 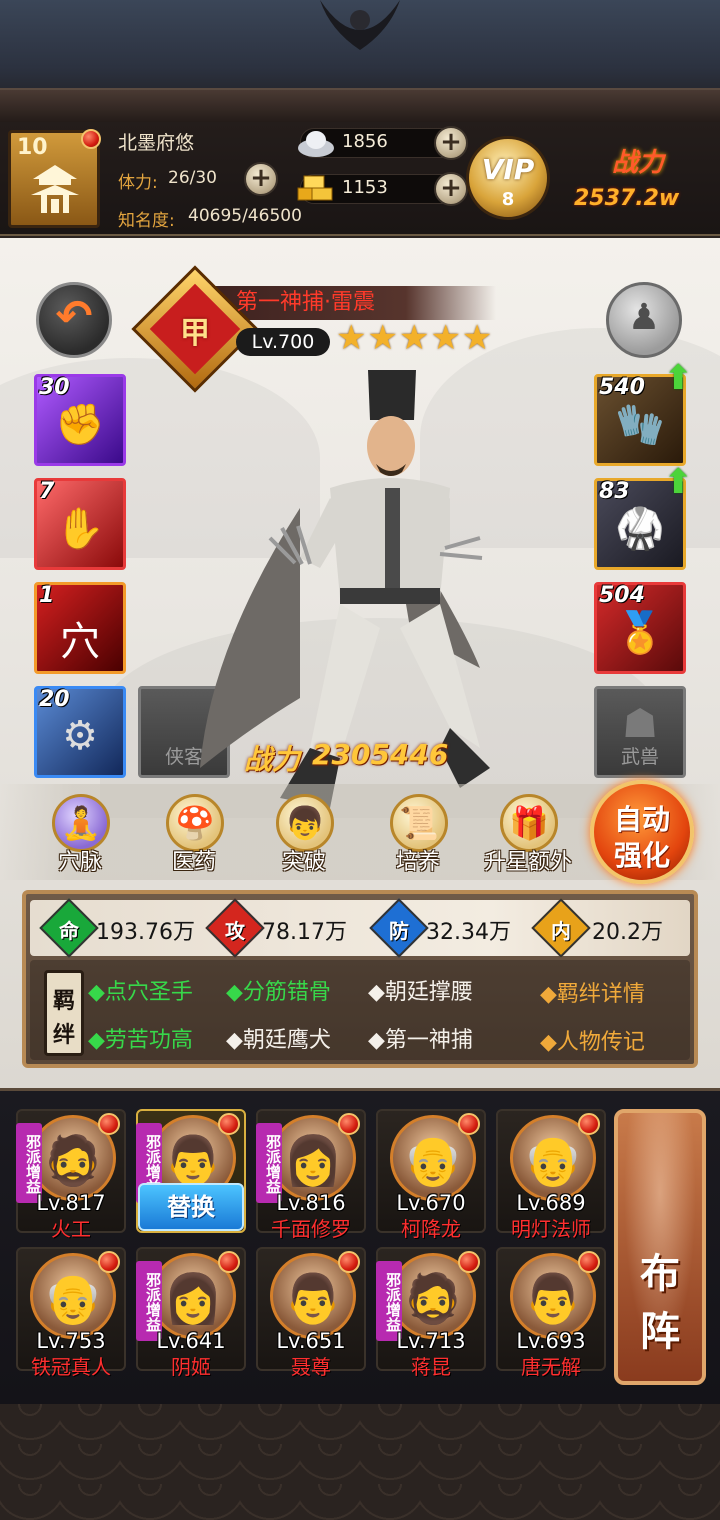 What do you see at coordinates (235, 931) in the screenshot?
I see `attack-attr-label: 攻` at bounding box center [235, 931].